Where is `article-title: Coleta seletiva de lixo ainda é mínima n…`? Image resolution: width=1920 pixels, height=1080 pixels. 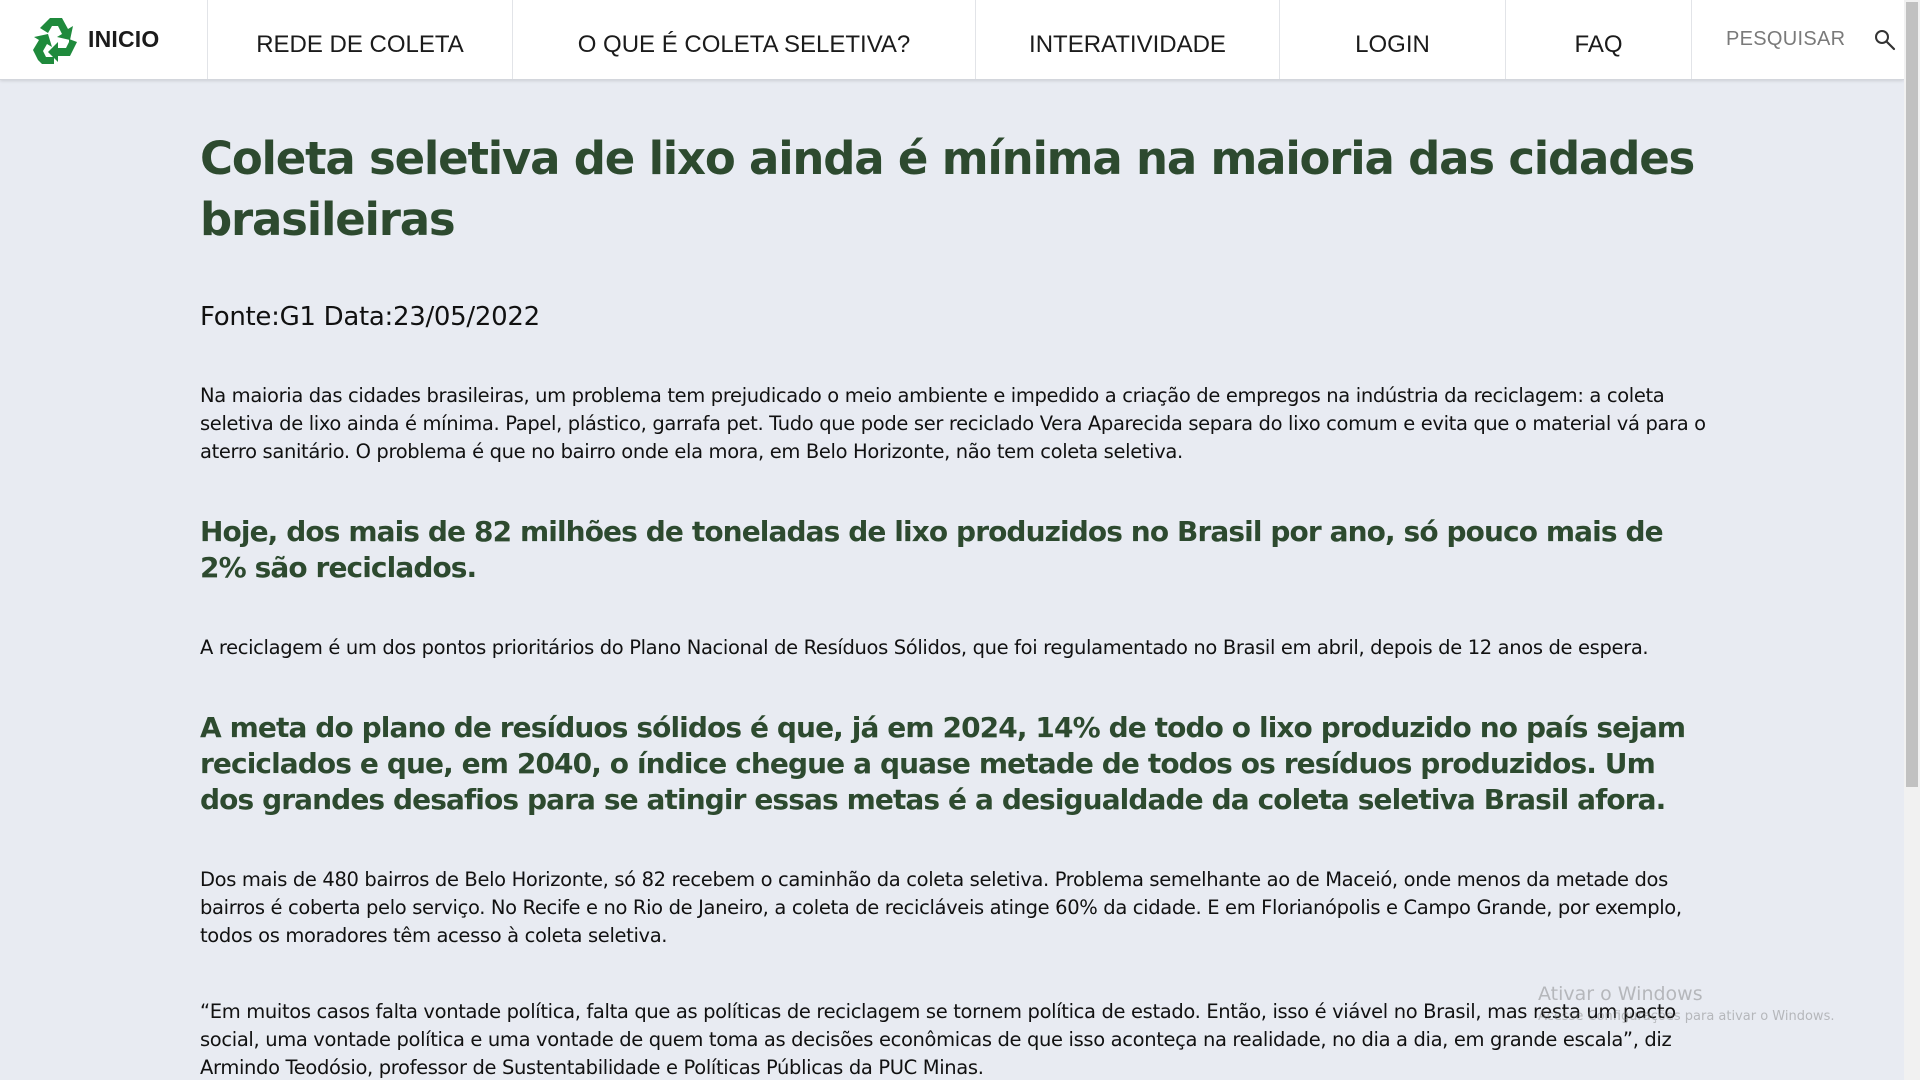 article-title: Coleta seletiva de lixo ainda é mínima n… is located at coordinates (947, 189).